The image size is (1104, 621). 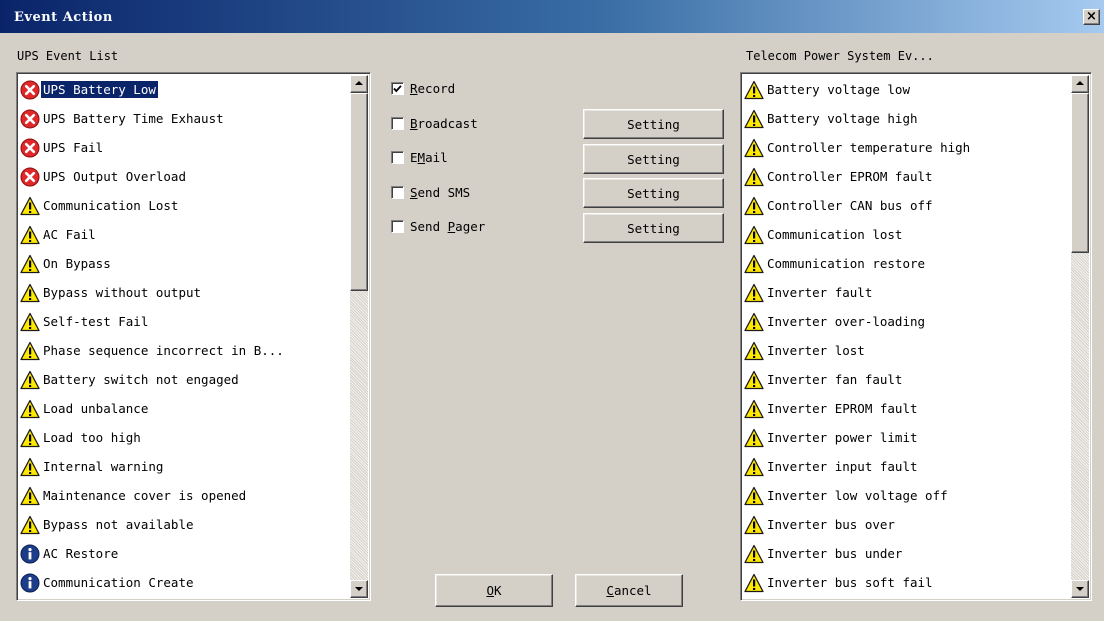 I want to click on email-setting-button: Setting, so click(x=653, y=159).